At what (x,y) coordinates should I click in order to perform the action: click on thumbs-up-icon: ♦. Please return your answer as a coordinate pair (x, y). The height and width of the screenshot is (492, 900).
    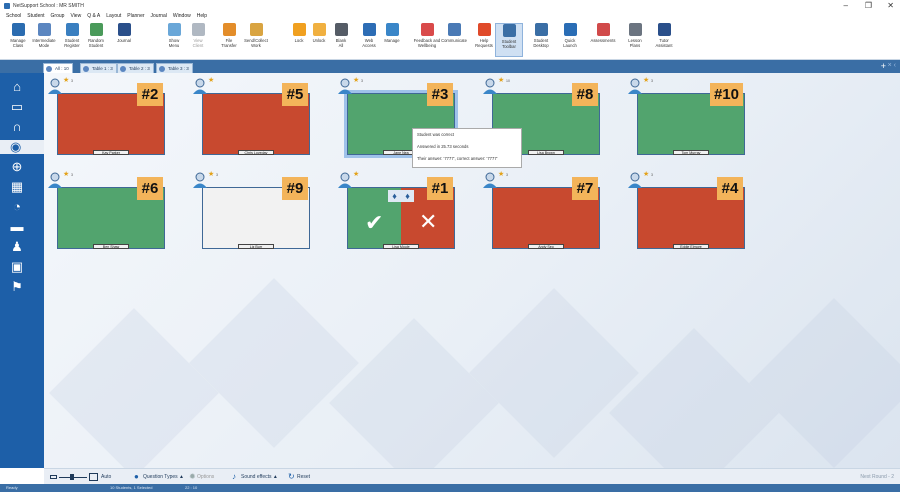
    Looking at the image, I should click on (394, 196).